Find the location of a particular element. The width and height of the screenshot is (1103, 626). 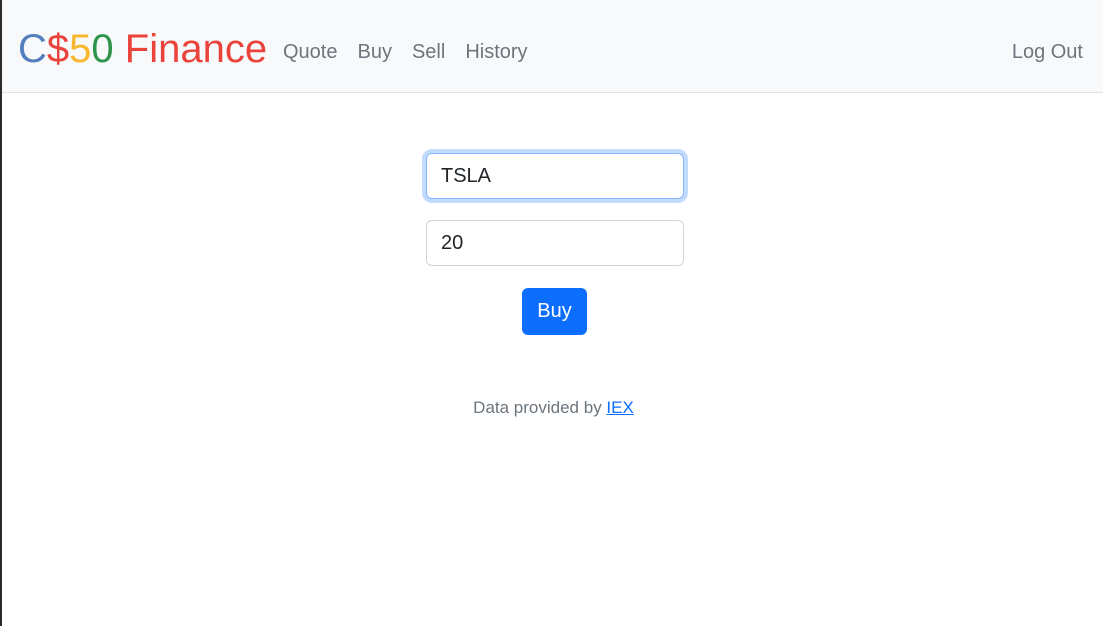

iex-link: IEX is located at coordinates (619, 407).